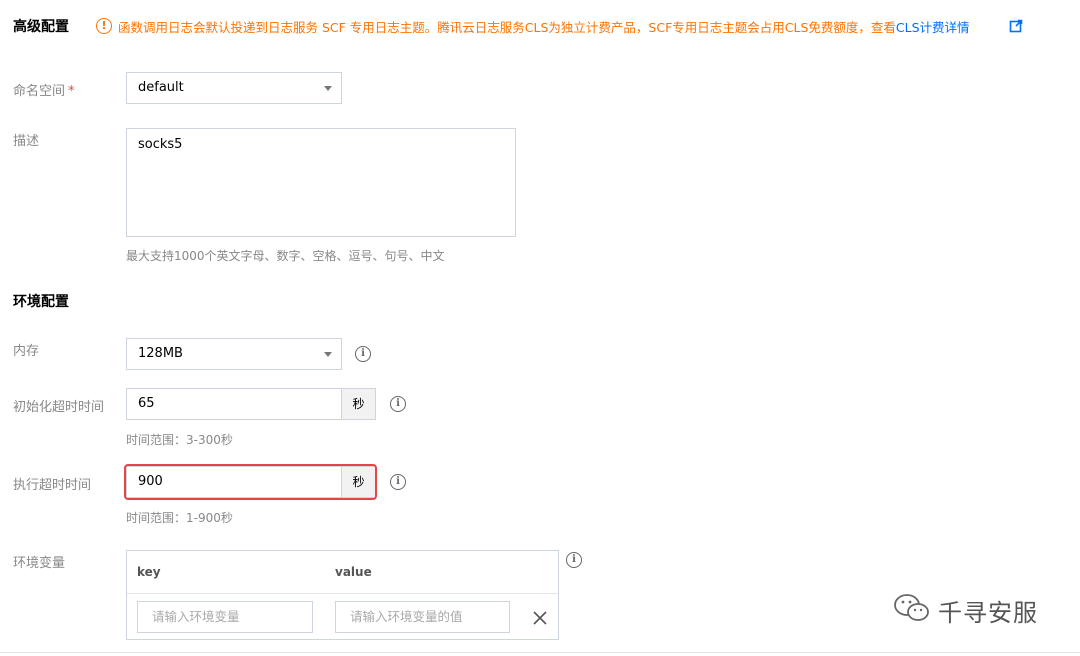 This screenshot has height=656, width=1080. I want to click on description-value: socks5, so click(160, 144).